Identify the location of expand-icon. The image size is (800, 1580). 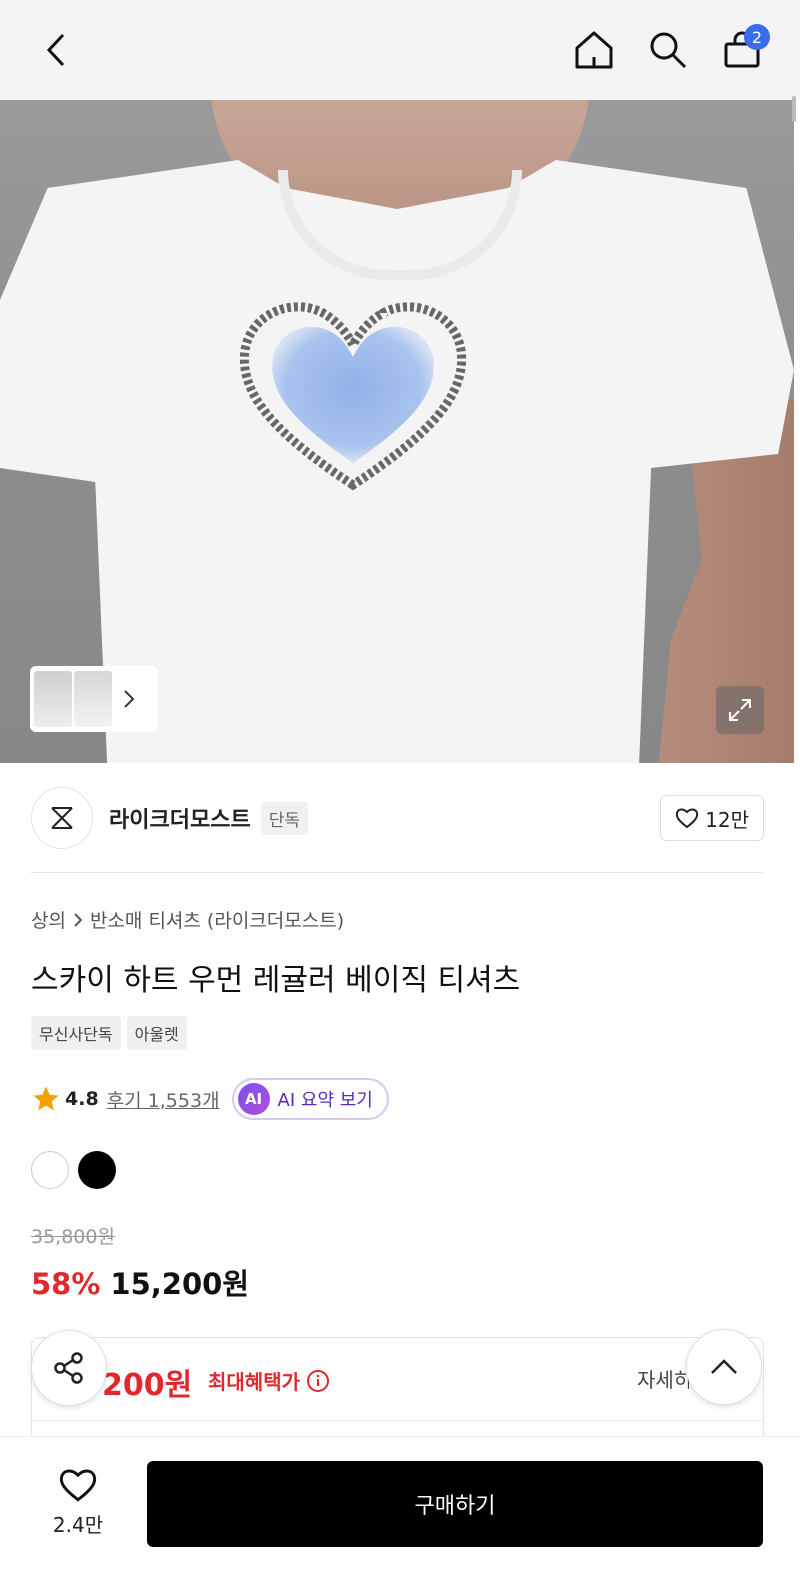
(740, 710).